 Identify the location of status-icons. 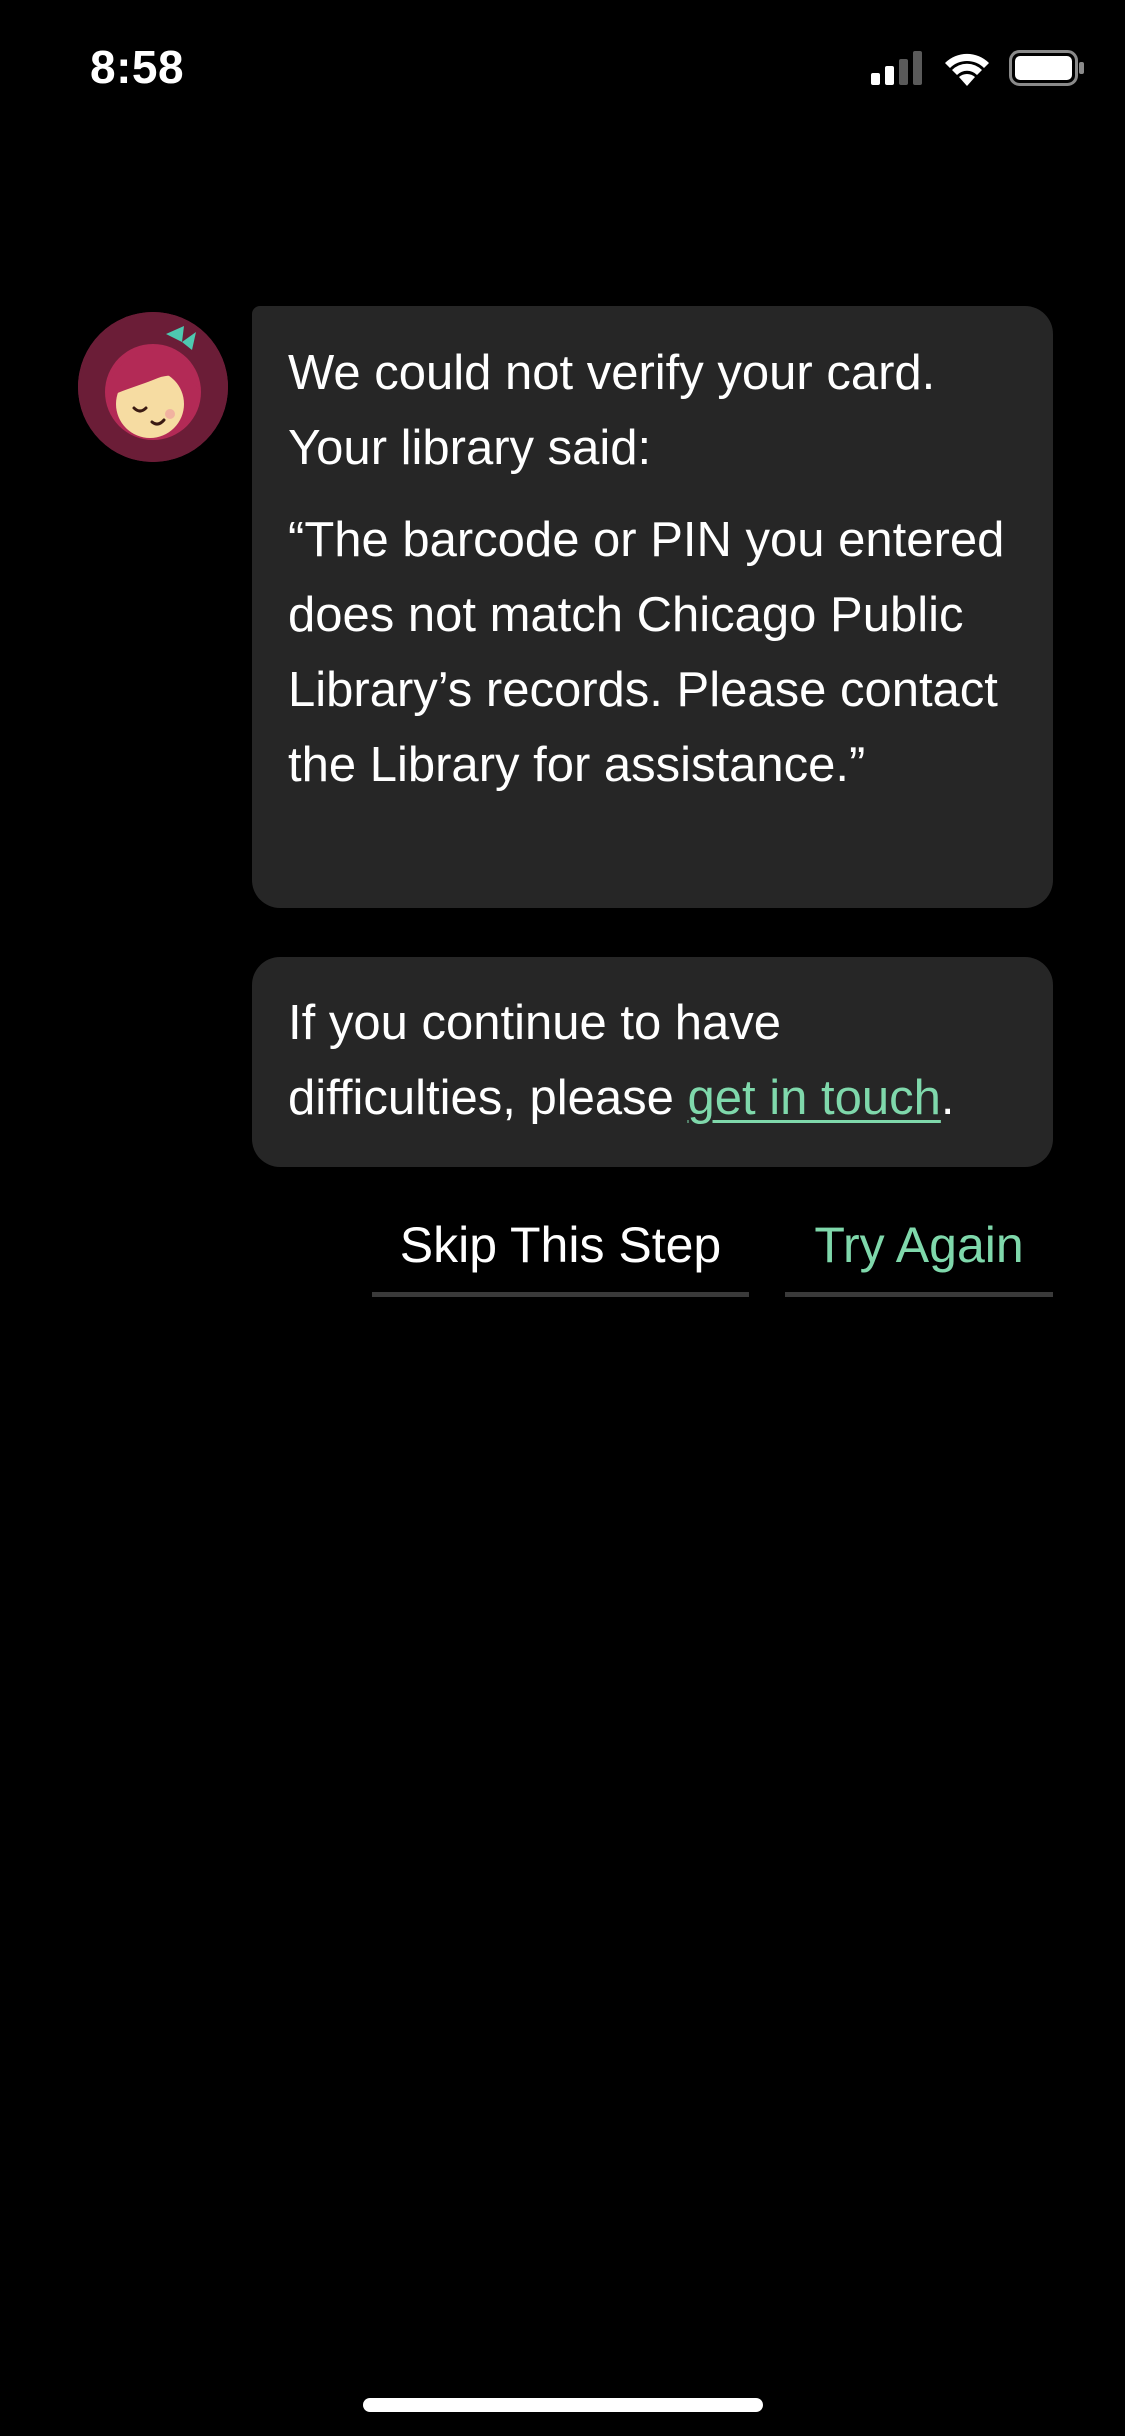
(978, 68).